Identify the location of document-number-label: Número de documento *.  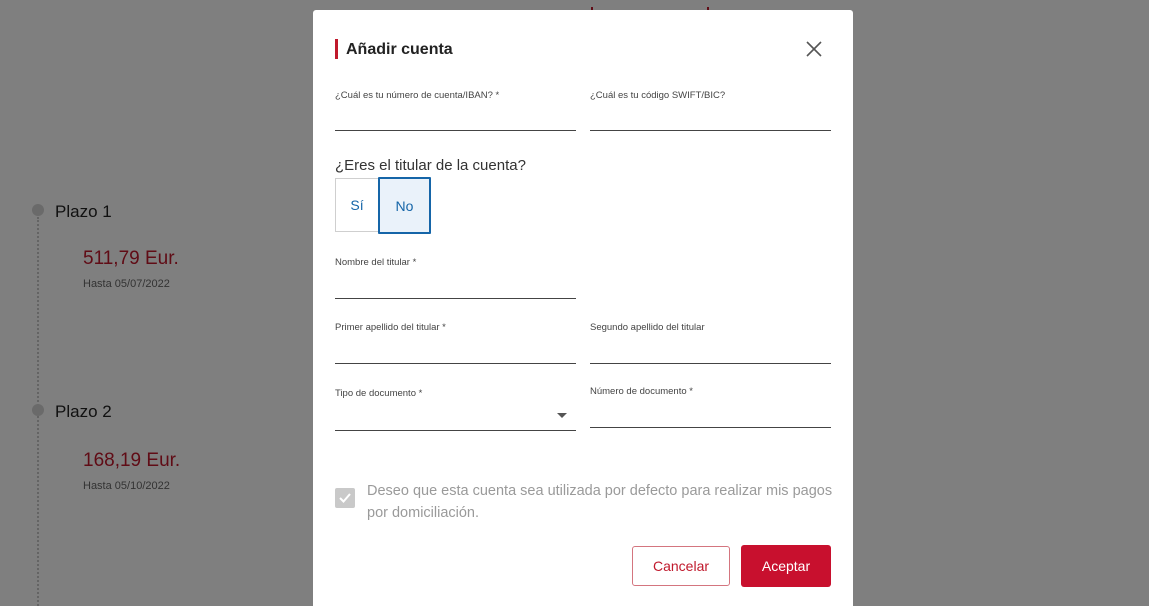
(641, 391).